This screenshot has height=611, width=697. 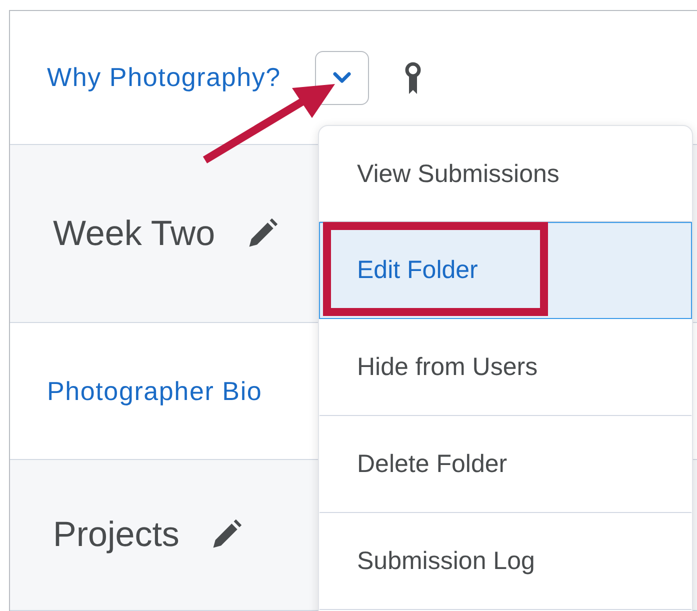 What do you see at coordinates (505, 367) in the screenshot?
I see `menu-item: Hide from Users` at bounding box center [505, 367].